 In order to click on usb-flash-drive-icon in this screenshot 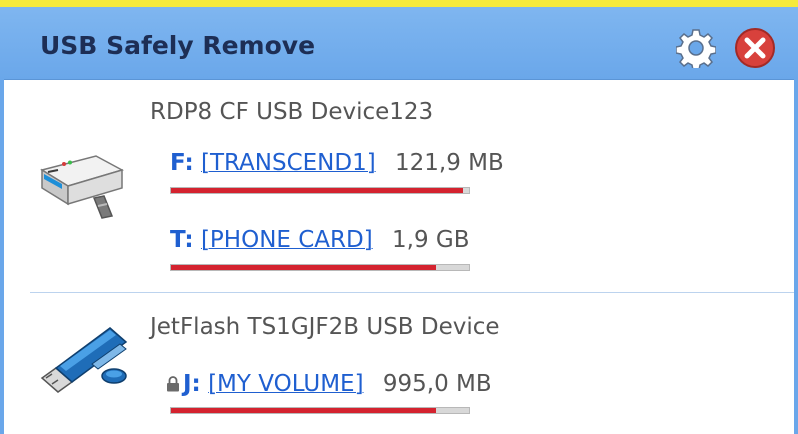, I will do `click(84, 360)`.